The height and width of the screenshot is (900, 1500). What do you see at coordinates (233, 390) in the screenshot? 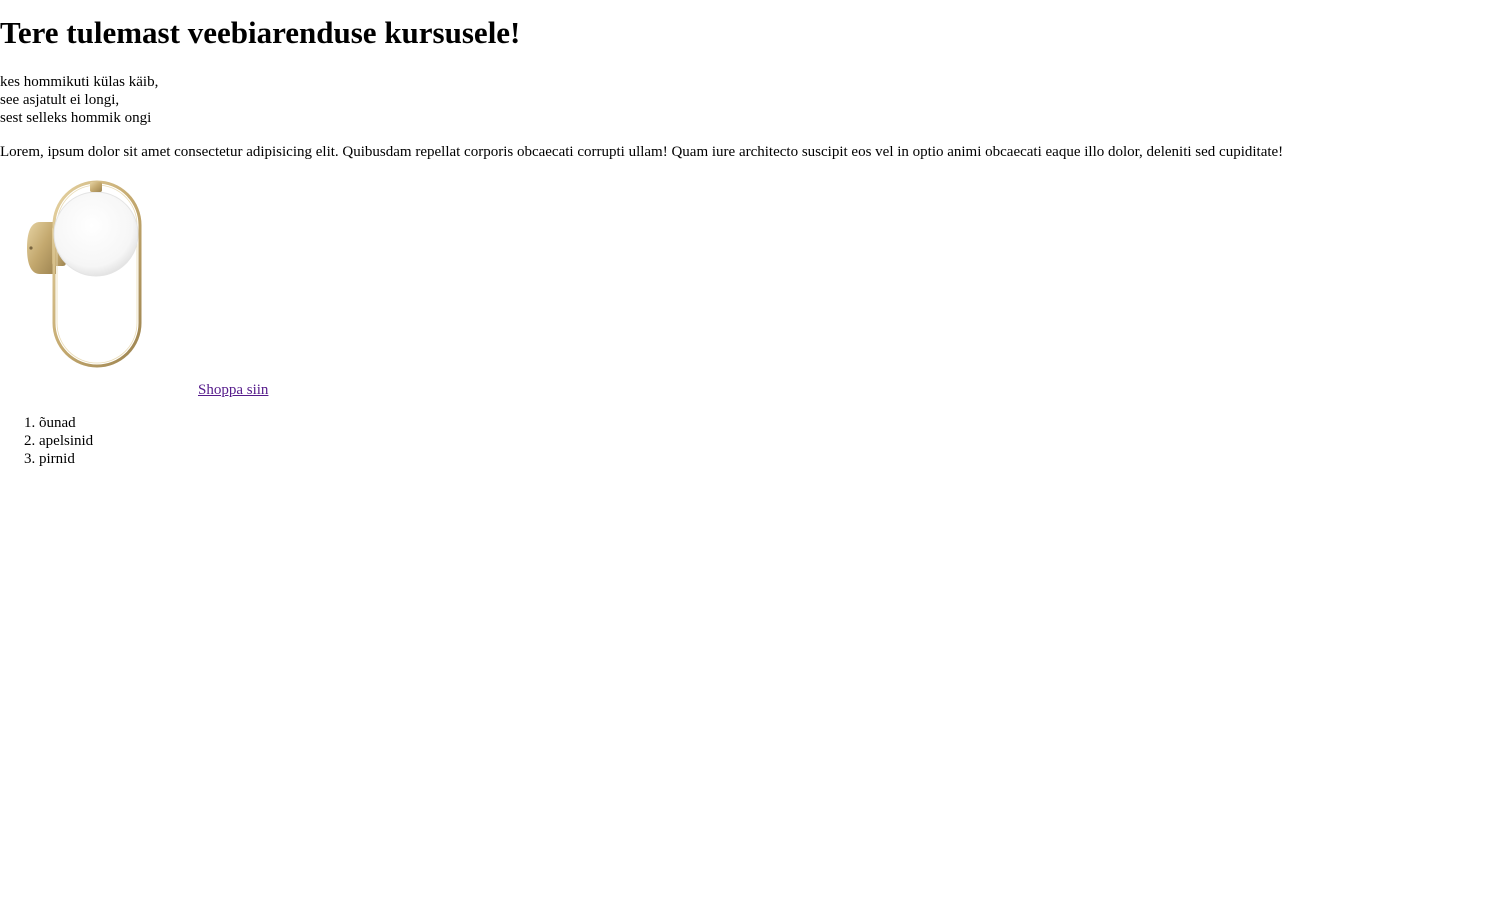
I see `shop-link: Shoppa siin` at bounding box center [233, 390].